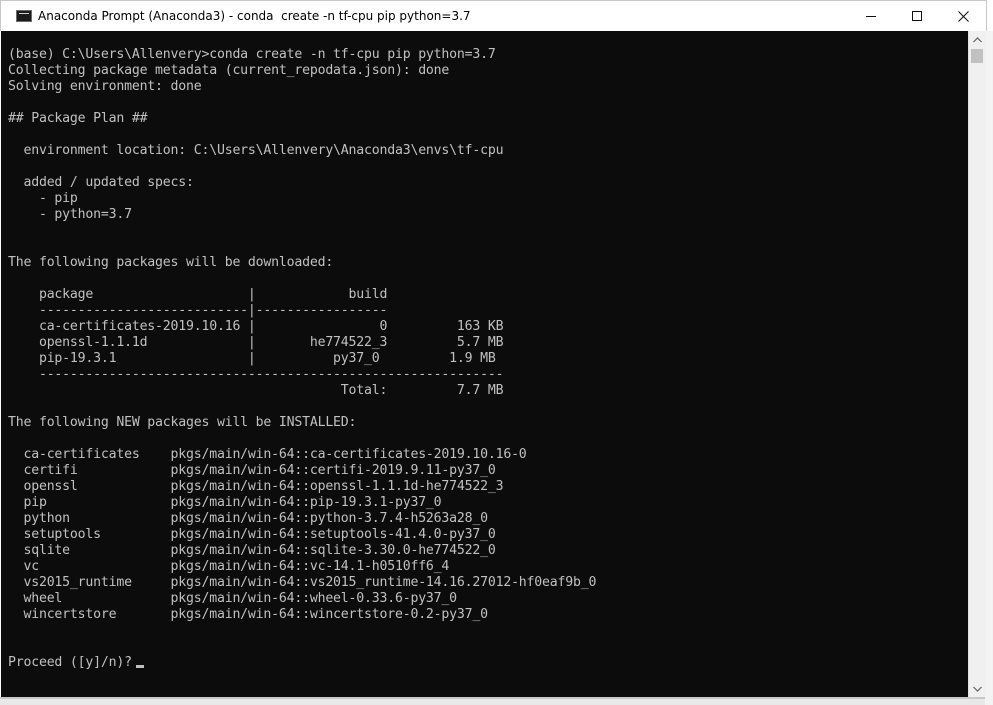 Image resolution: width=993 pixels, height=705 pixels. Describe the element at coordinates (24, 16) in the screenshot. I see `console-icon` at that location.